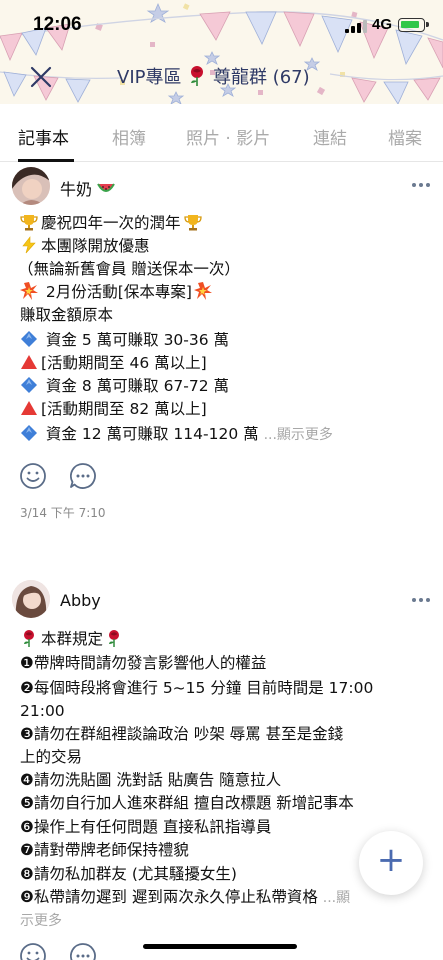 The width and height of the screenshot is (443, 960). What do you see at coordinates (221, 22) in the screenshot?
I see `status-bar: 12:06 4G` at bounding box center [221, 22].